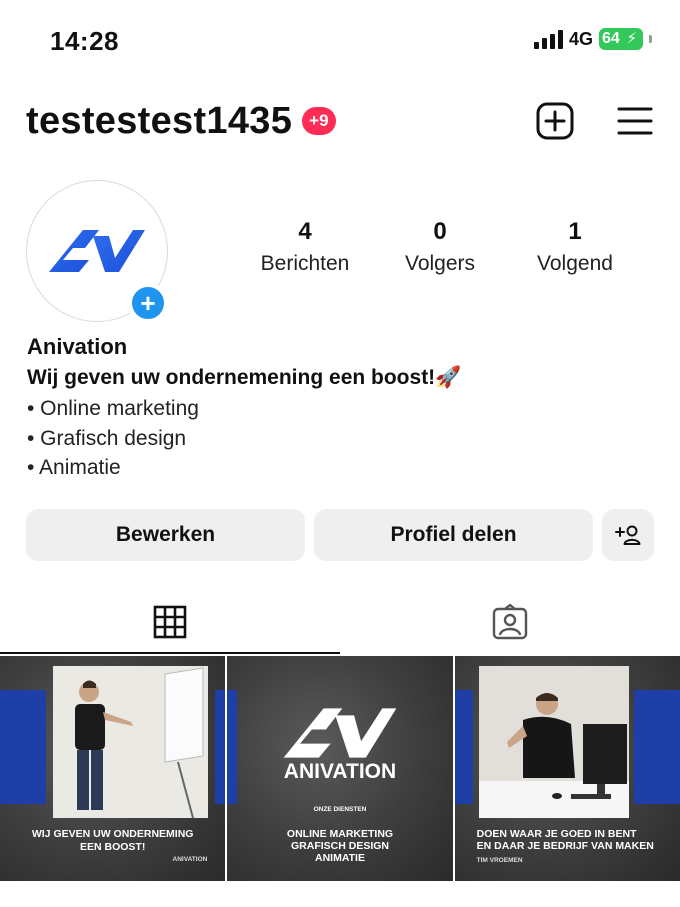  I want to click on post-credit: ANIVATION, so click(190, 859).